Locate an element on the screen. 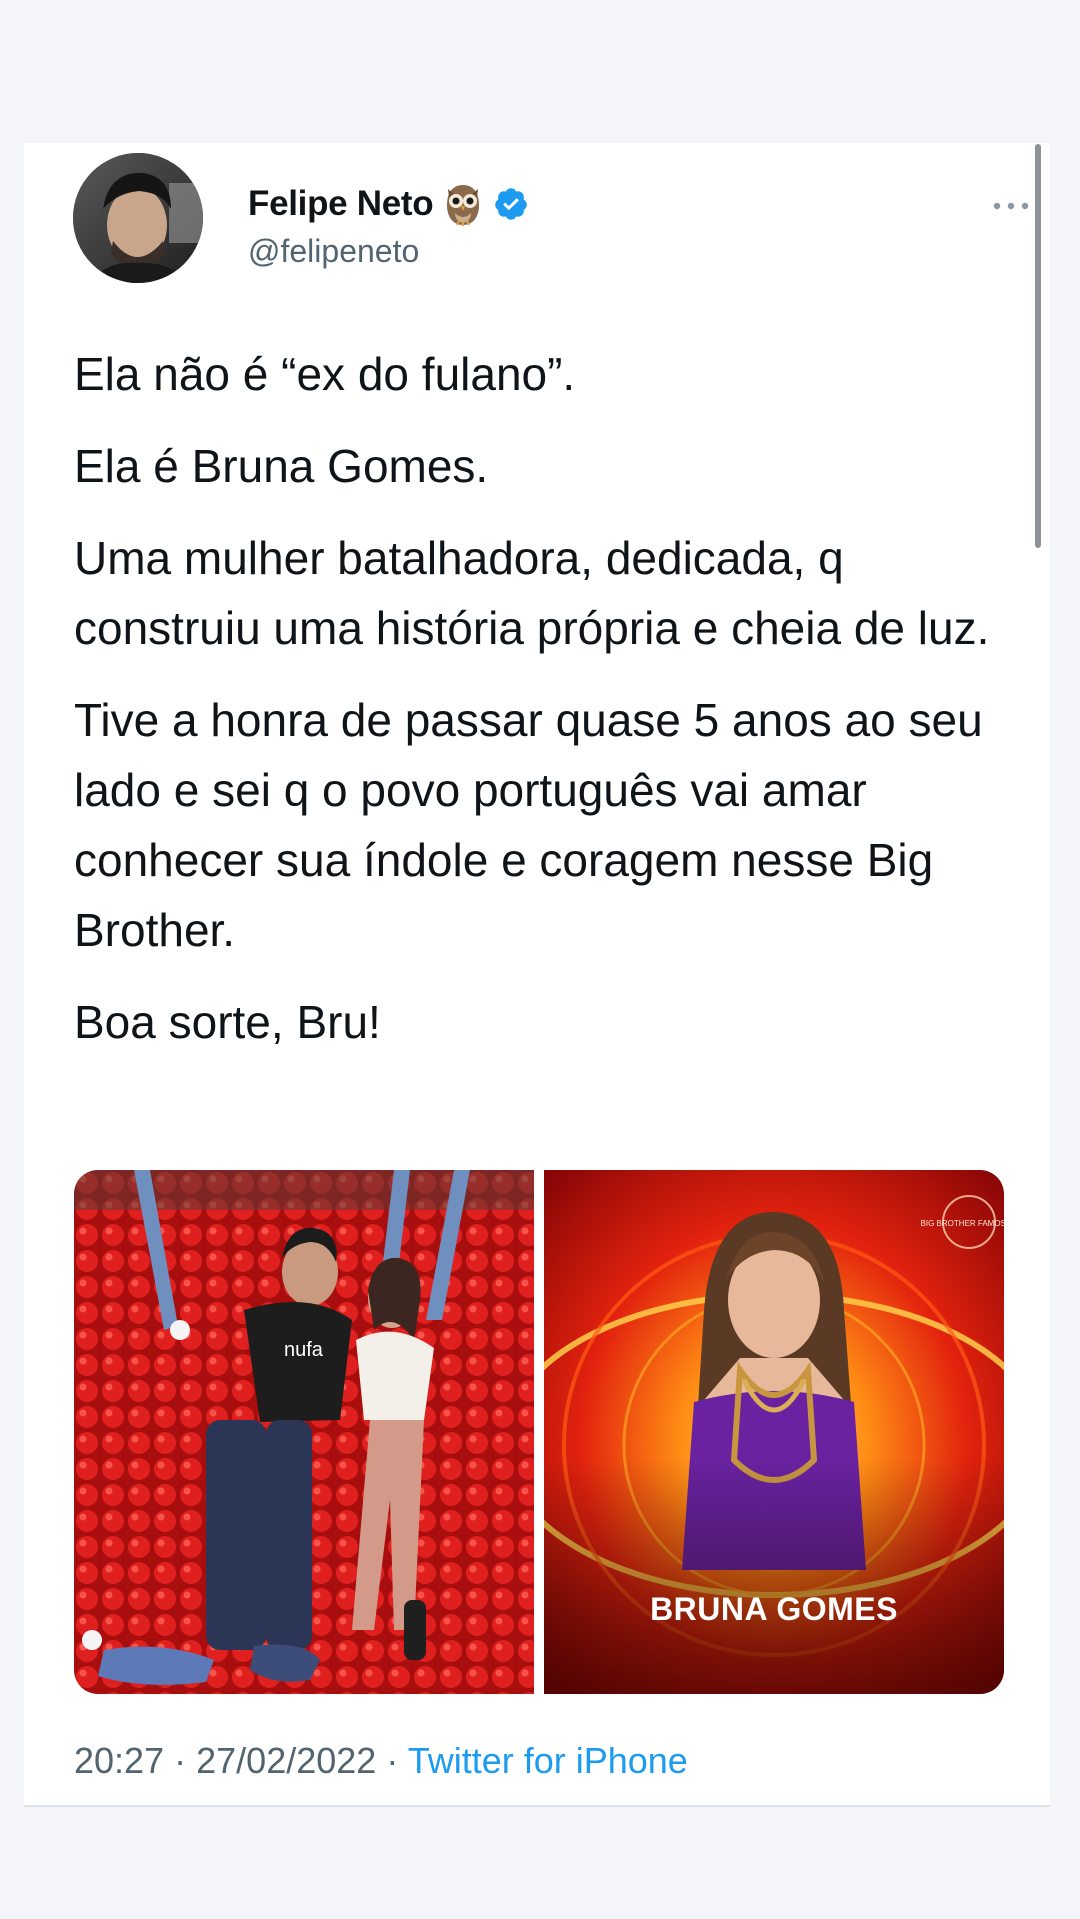  more-icon is located at coordinates (1011, 206).